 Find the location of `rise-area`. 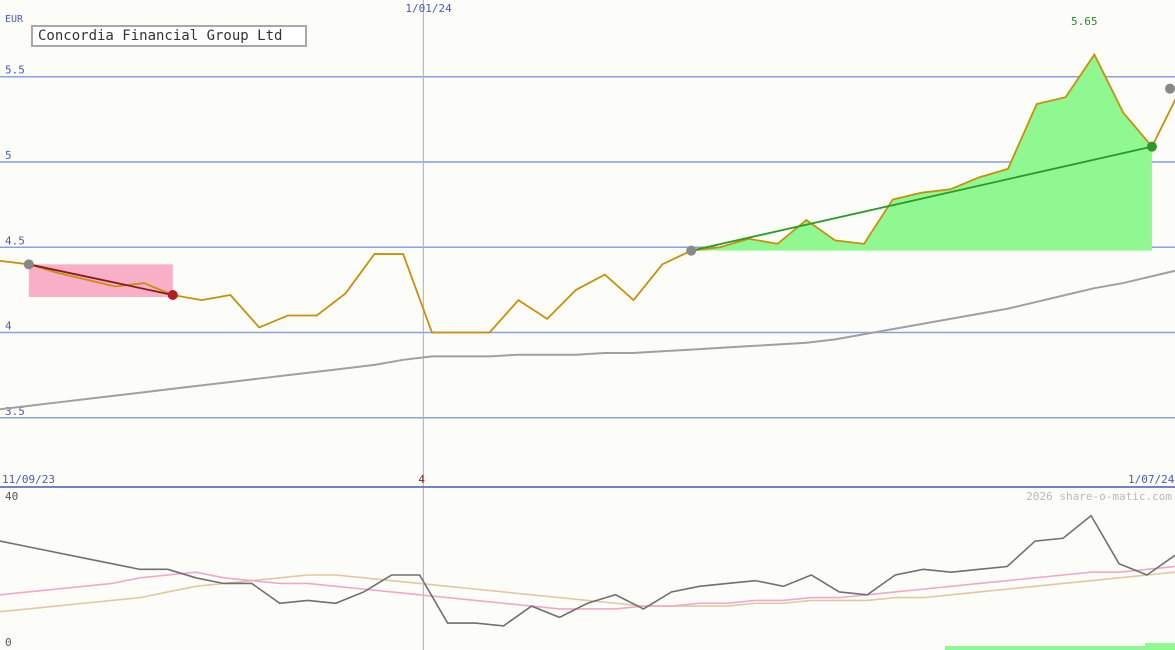

rise-area is located at coordinates (921, 152).